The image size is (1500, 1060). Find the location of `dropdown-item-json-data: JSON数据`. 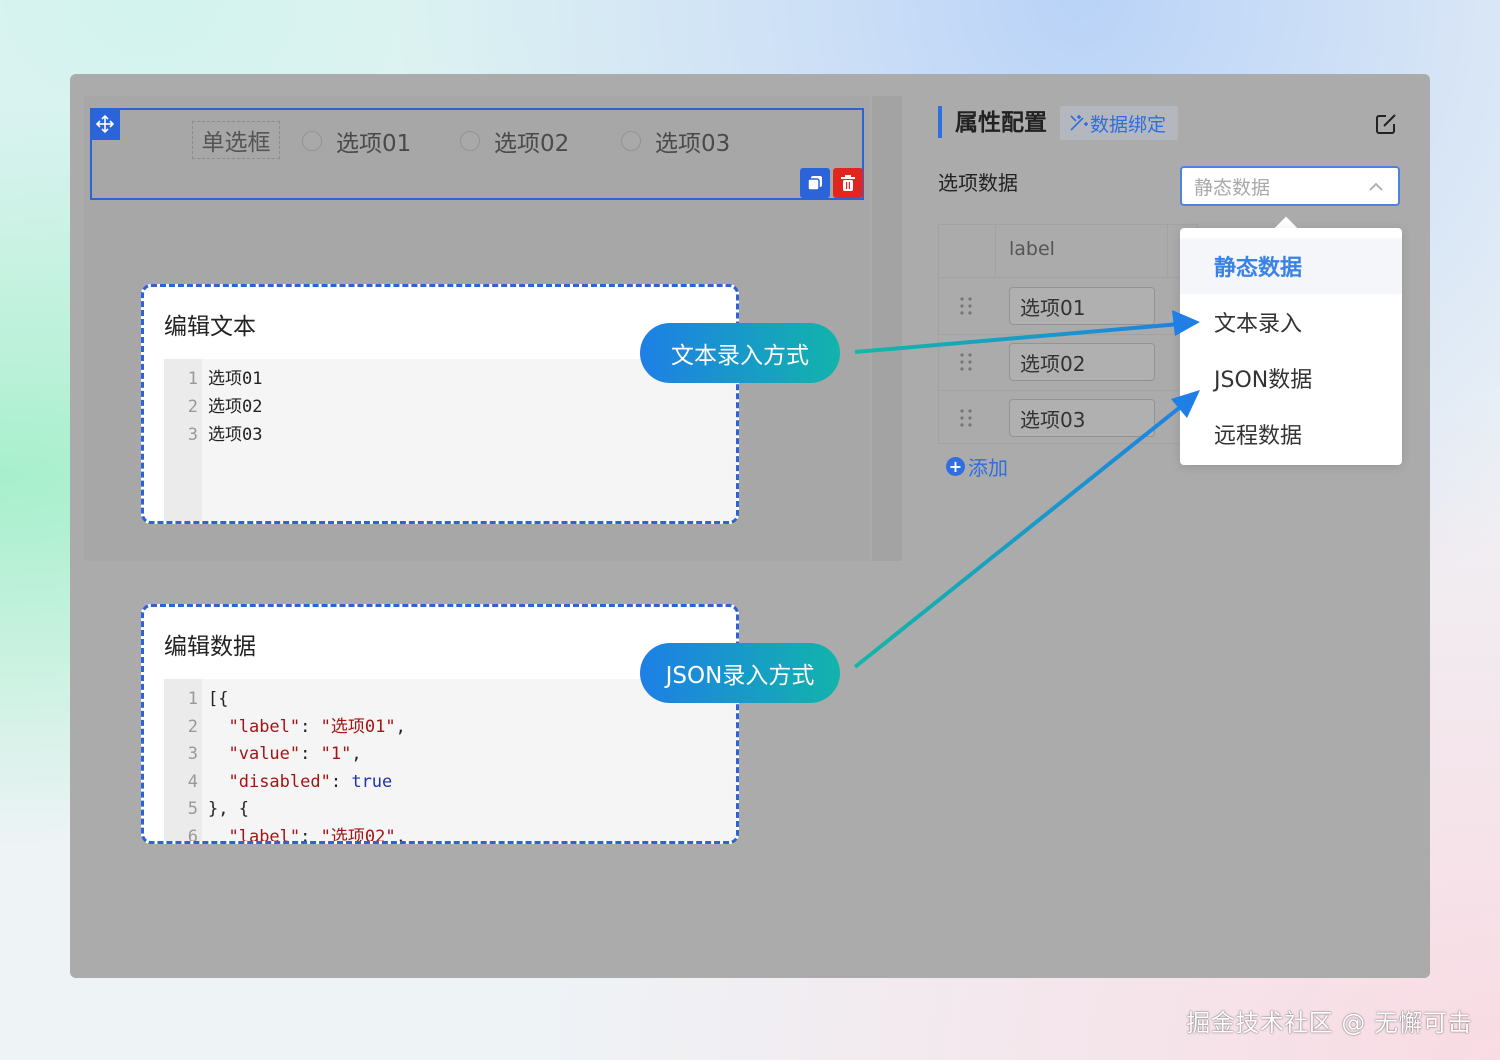

dropdown-item-json-data: JSON数据 is located at coordinates (1291, 378).